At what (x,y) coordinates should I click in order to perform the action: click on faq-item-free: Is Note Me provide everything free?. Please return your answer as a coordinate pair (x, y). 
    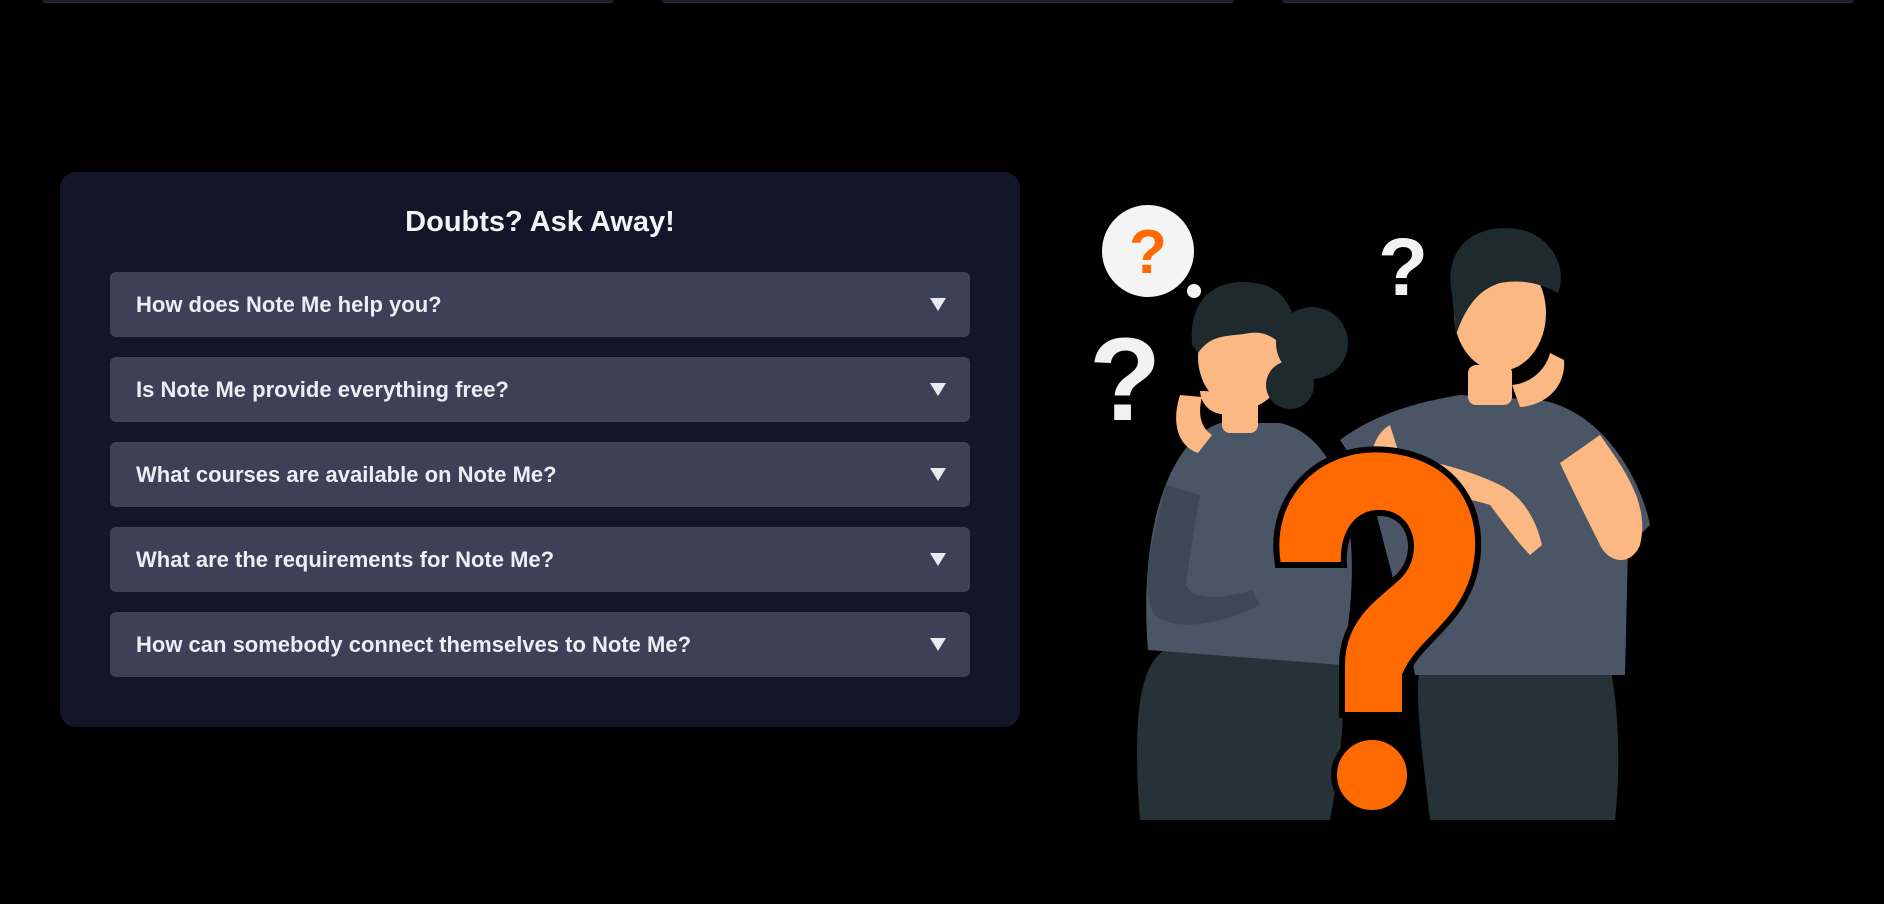
    Looking at the image, I should click on (540, 389).